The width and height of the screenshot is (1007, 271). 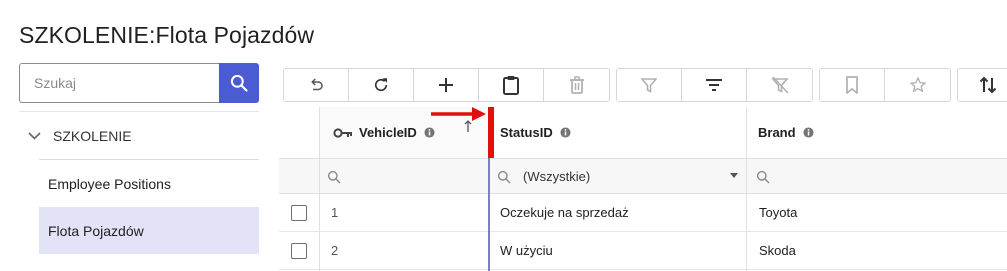 I want to click on star-icon, so click(x=917, y=85).